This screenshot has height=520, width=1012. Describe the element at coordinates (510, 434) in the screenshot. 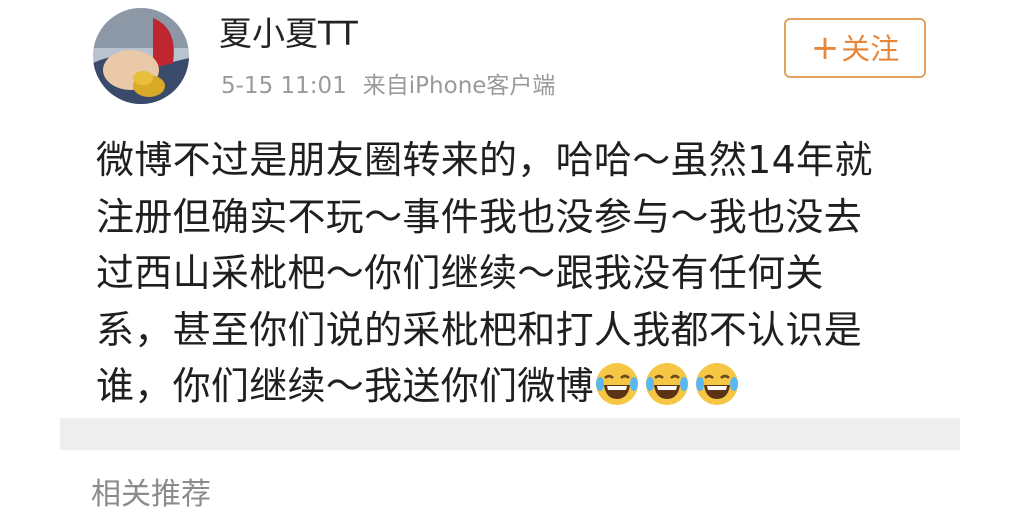

I see `section-divider` at that location.